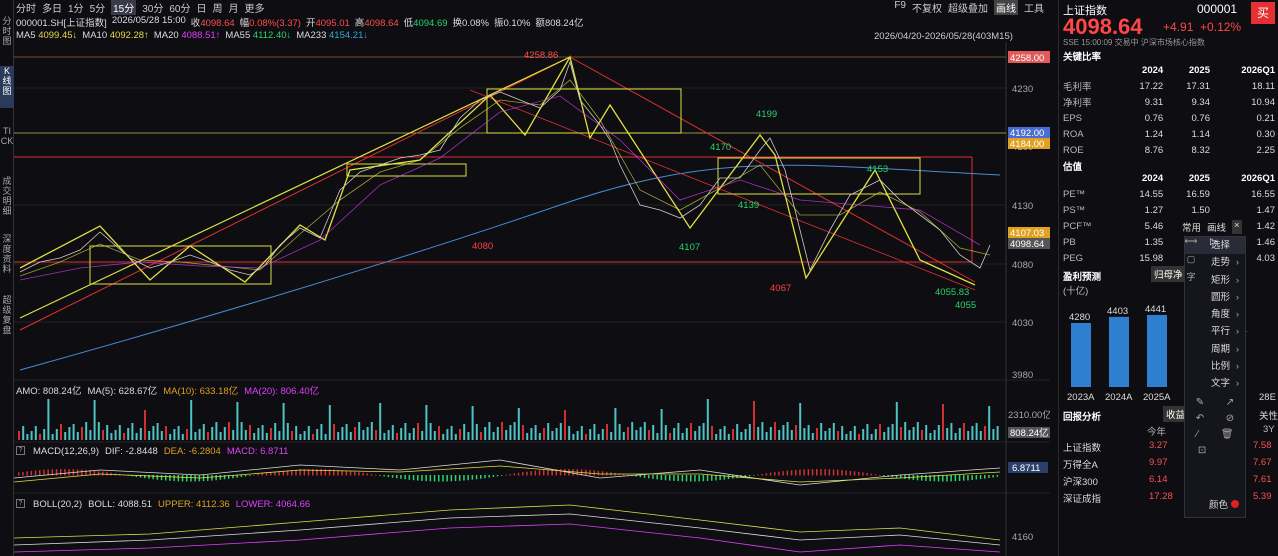  What do you see at coordinates (1215, 297) in the screenshot?
I see `menu-item-circle: 圆形 ›` at bounding box center [1215, 297].